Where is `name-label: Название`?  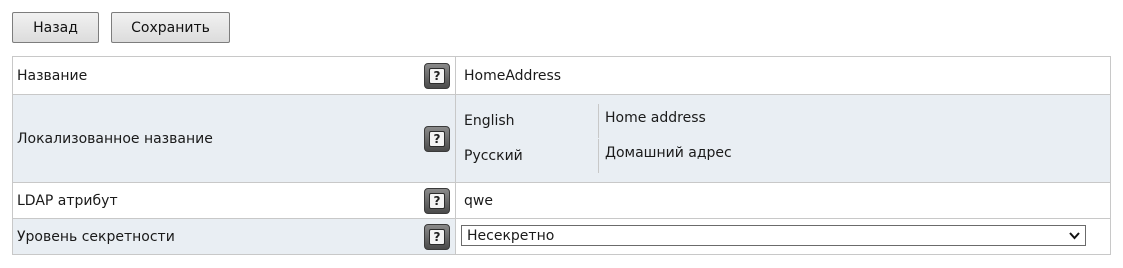
name-label: Название is located at coordinates (52, 75).